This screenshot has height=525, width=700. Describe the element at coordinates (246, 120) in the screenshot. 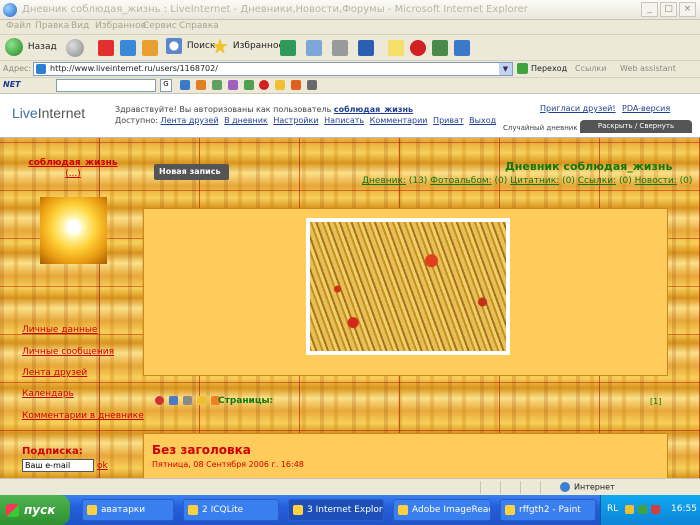

I see `nav-to-diary: В дневник` at that location.